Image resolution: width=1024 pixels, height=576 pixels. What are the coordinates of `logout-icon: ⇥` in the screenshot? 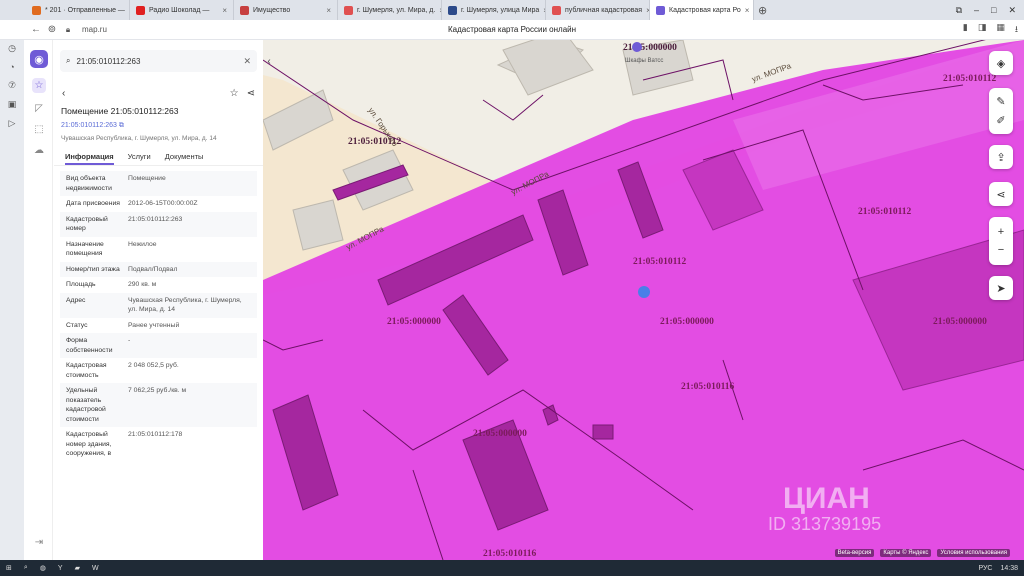 It's located at (39, 542).